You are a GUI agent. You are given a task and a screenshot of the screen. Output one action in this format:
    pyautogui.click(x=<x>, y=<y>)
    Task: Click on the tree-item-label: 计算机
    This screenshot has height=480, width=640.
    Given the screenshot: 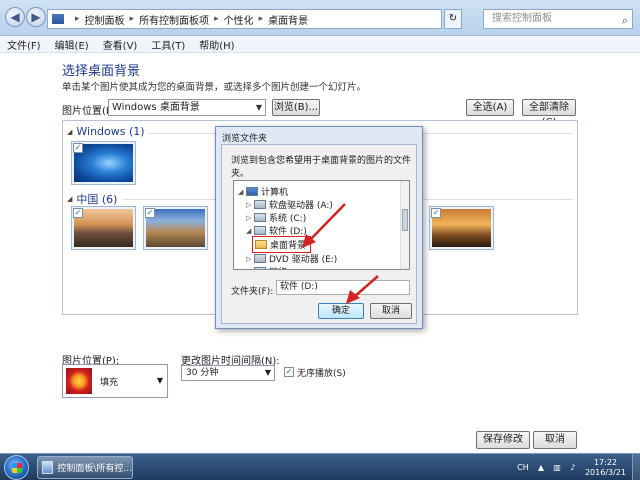 What is the action you would take?
    pyautogui.click(x=275, y=193)
    